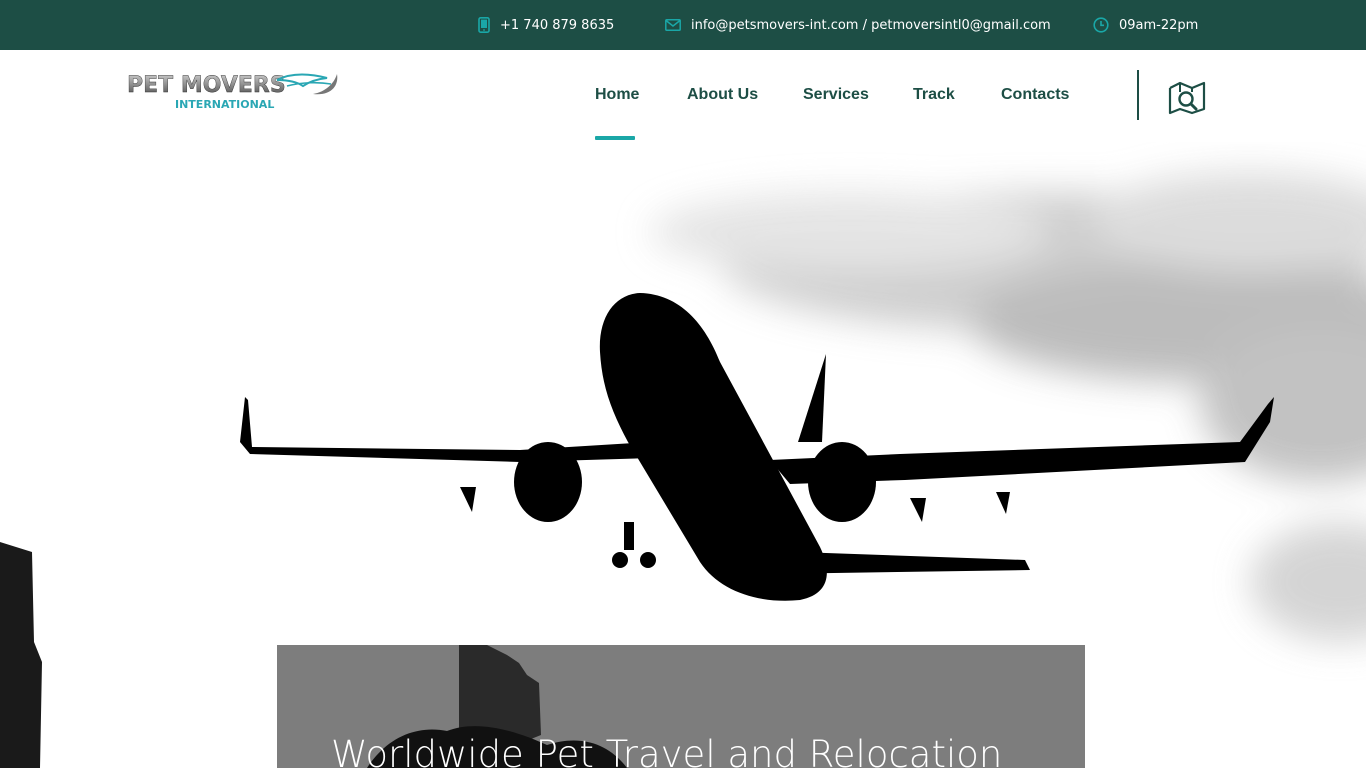  Describe the element at coordinates (557, 25) in the screenshot. I see `phone-number: +1 740 879 8635` at that location.